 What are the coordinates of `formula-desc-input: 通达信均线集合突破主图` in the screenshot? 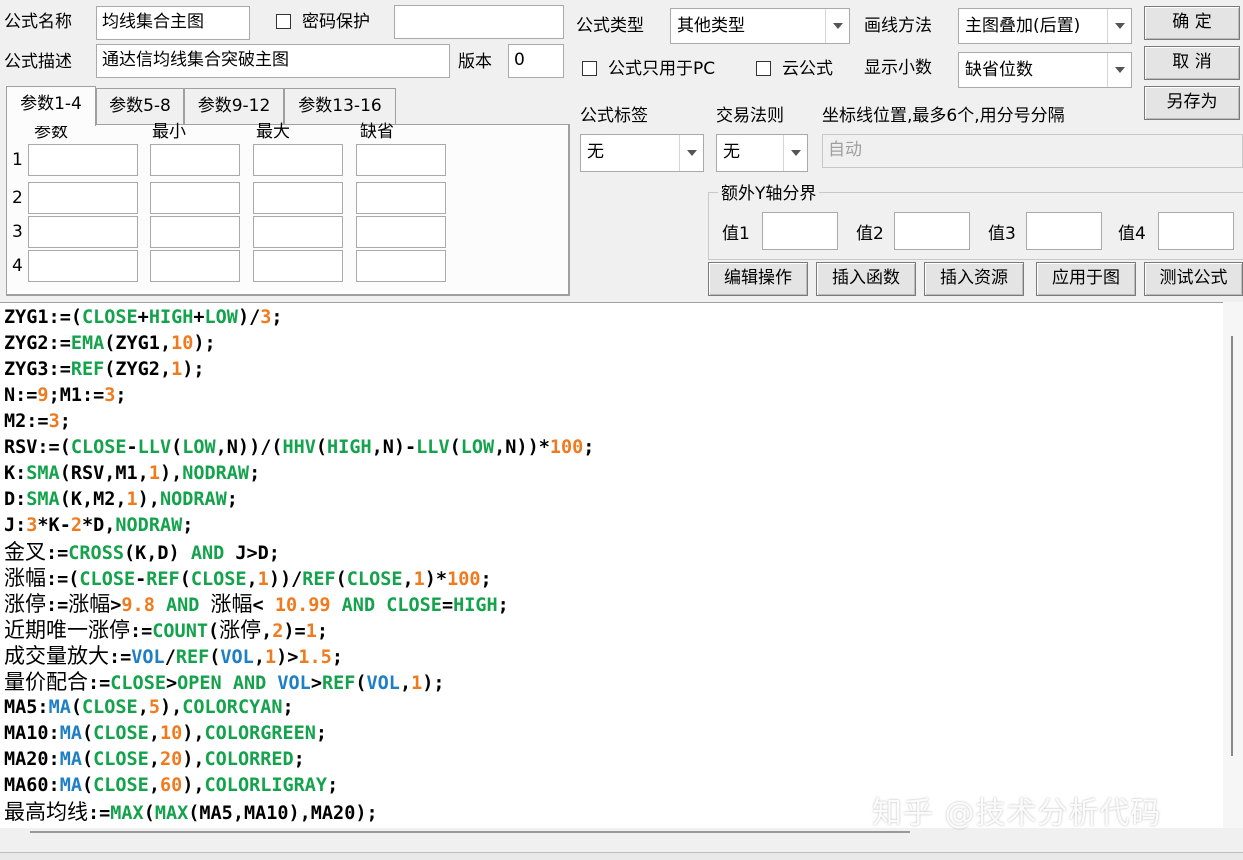 It's located at (273, 61).